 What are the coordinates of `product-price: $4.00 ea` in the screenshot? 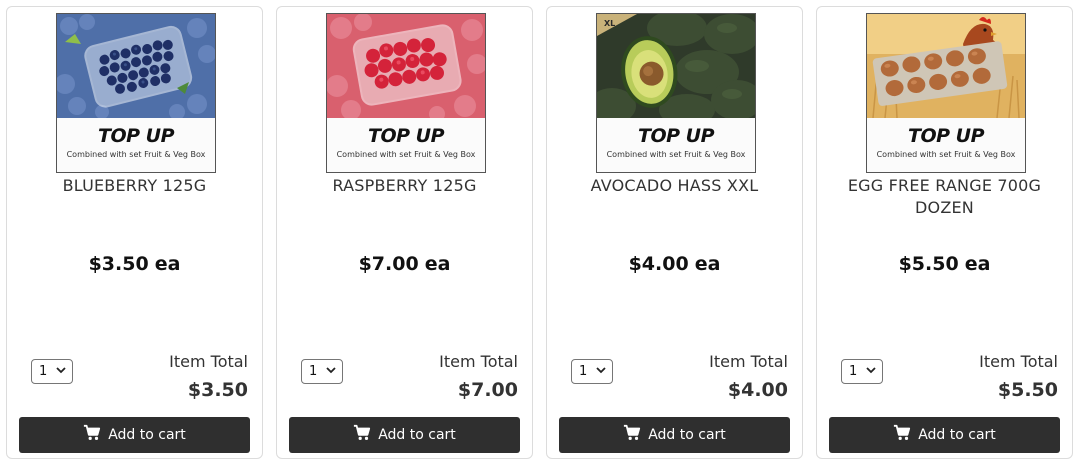 It's located at (674, 264).